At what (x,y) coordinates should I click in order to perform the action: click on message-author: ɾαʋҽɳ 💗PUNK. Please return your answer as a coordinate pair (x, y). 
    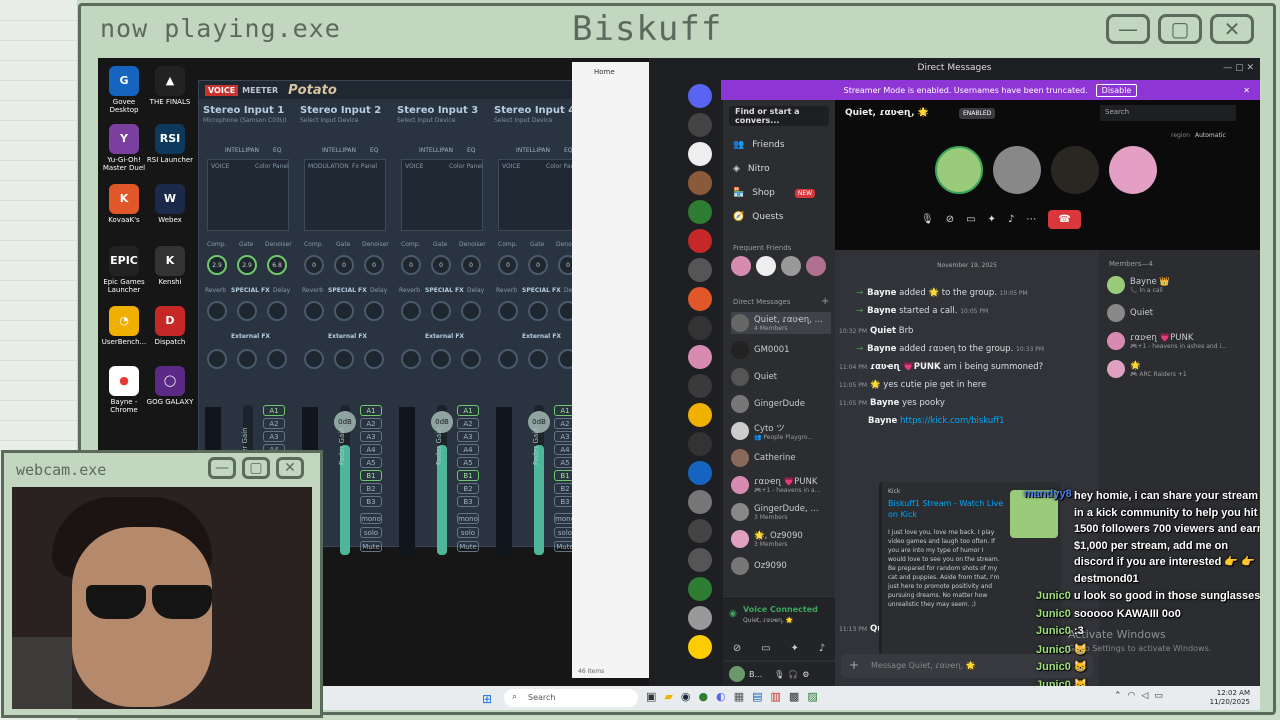
    Looking at the image, I should click on (905, 367).